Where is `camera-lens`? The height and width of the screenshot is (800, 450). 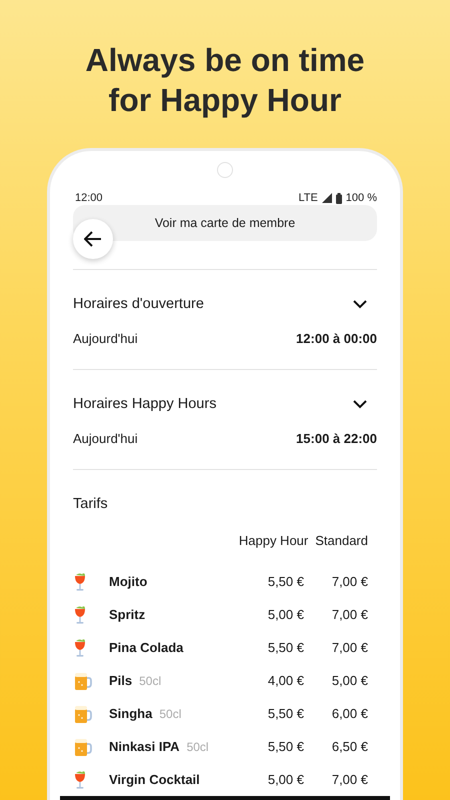 camera-lens is located at coordinates (225, 170).